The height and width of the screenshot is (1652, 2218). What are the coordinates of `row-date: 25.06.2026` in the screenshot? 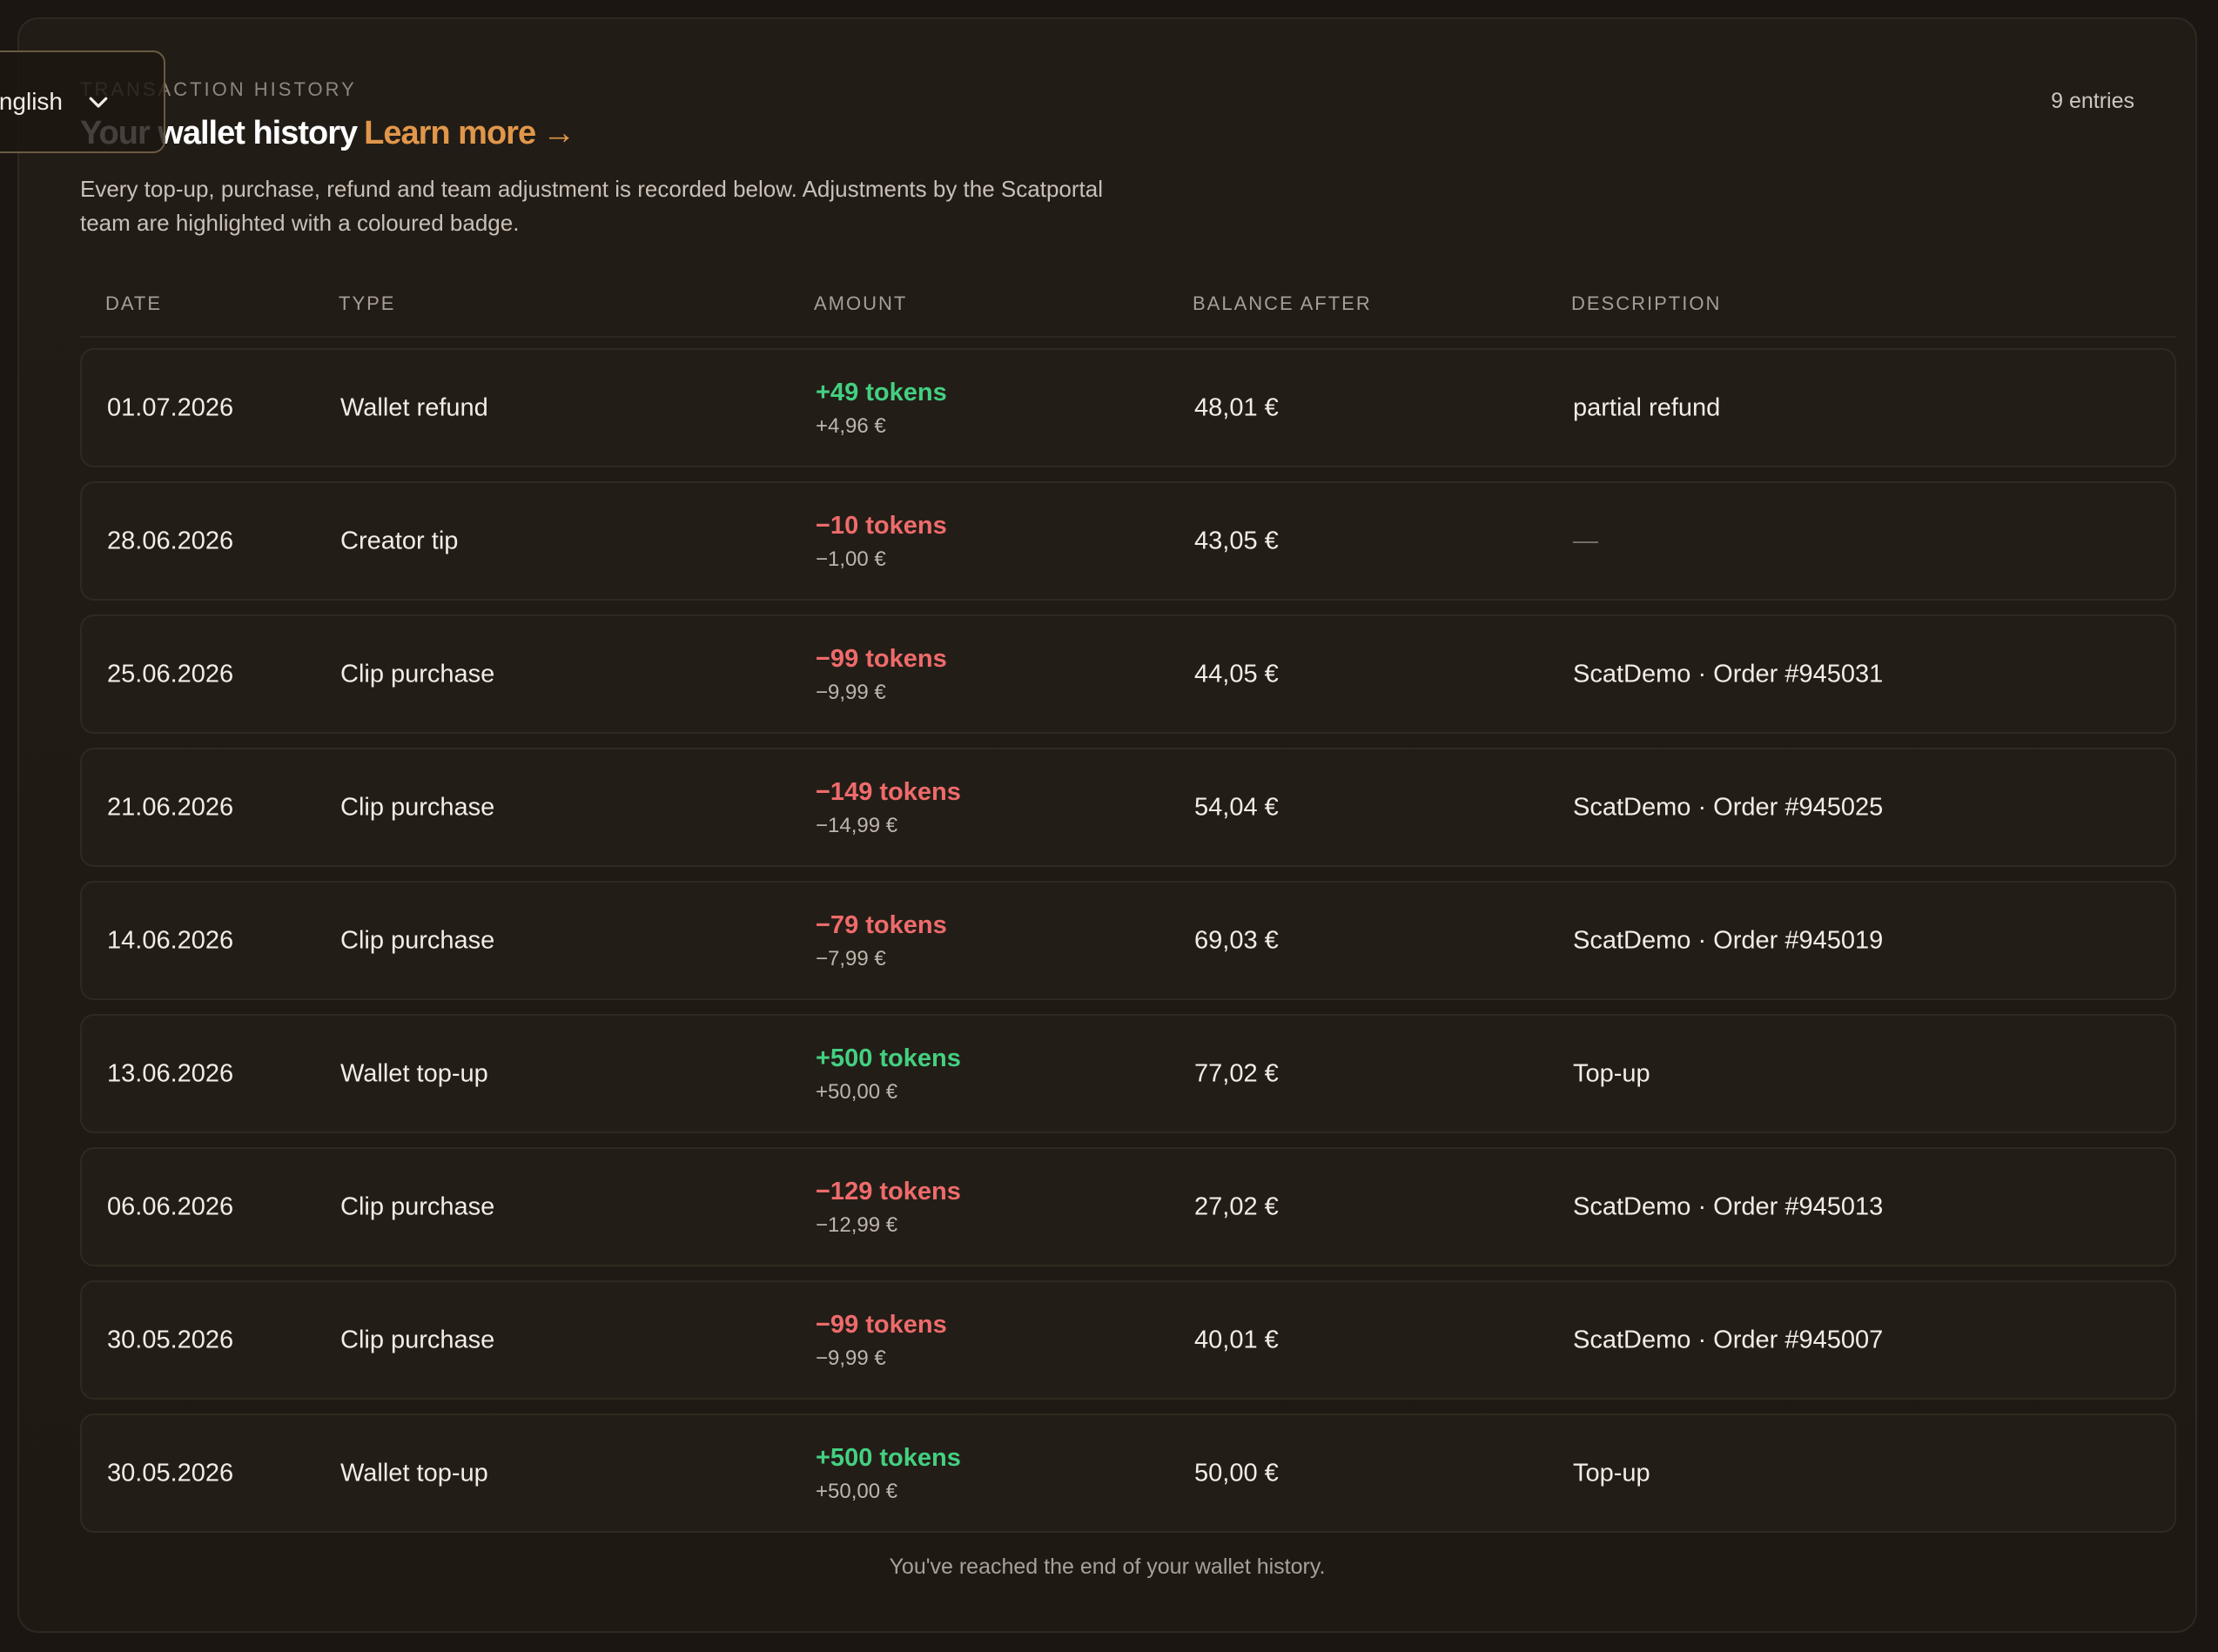 It's located at (170, 674).